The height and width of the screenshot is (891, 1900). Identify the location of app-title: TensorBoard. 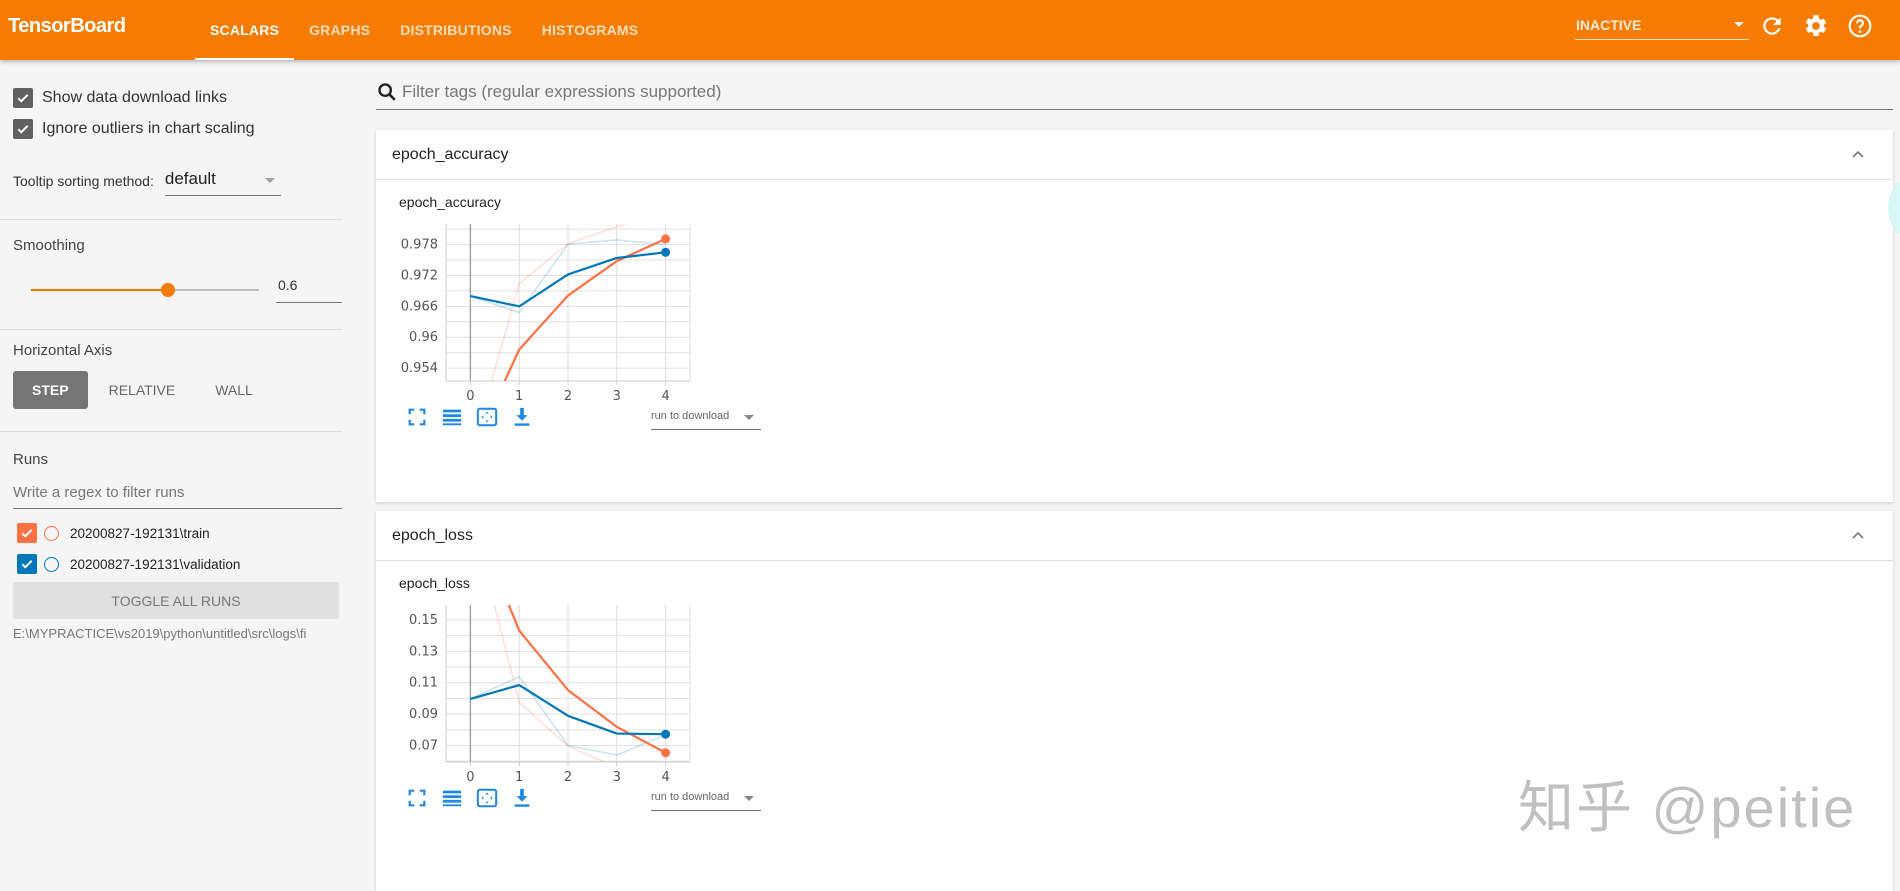
(67, 26).